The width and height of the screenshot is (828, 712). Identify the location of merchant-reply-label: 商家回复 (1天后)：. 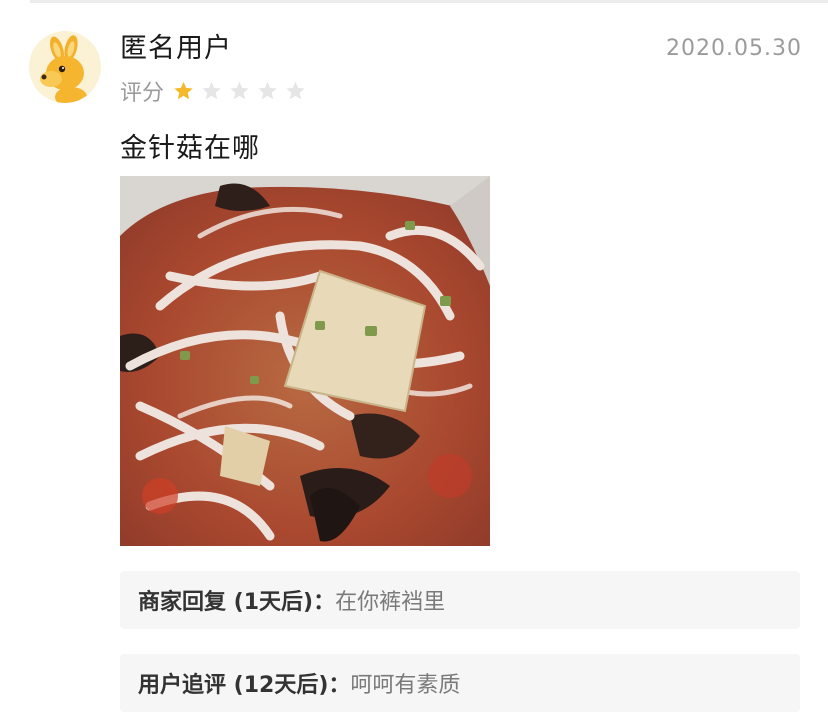
(237, 602).